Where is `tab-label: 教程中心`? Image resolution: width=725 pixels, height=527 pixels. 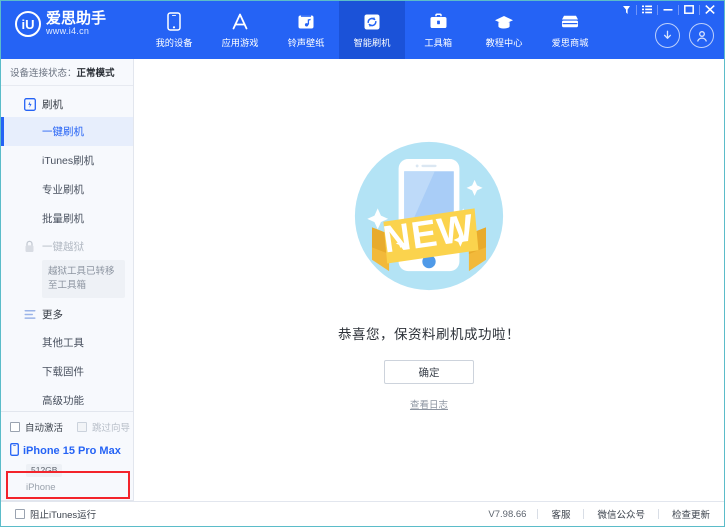
tab-label: 教程中心 is located at coordinates (504, 43).